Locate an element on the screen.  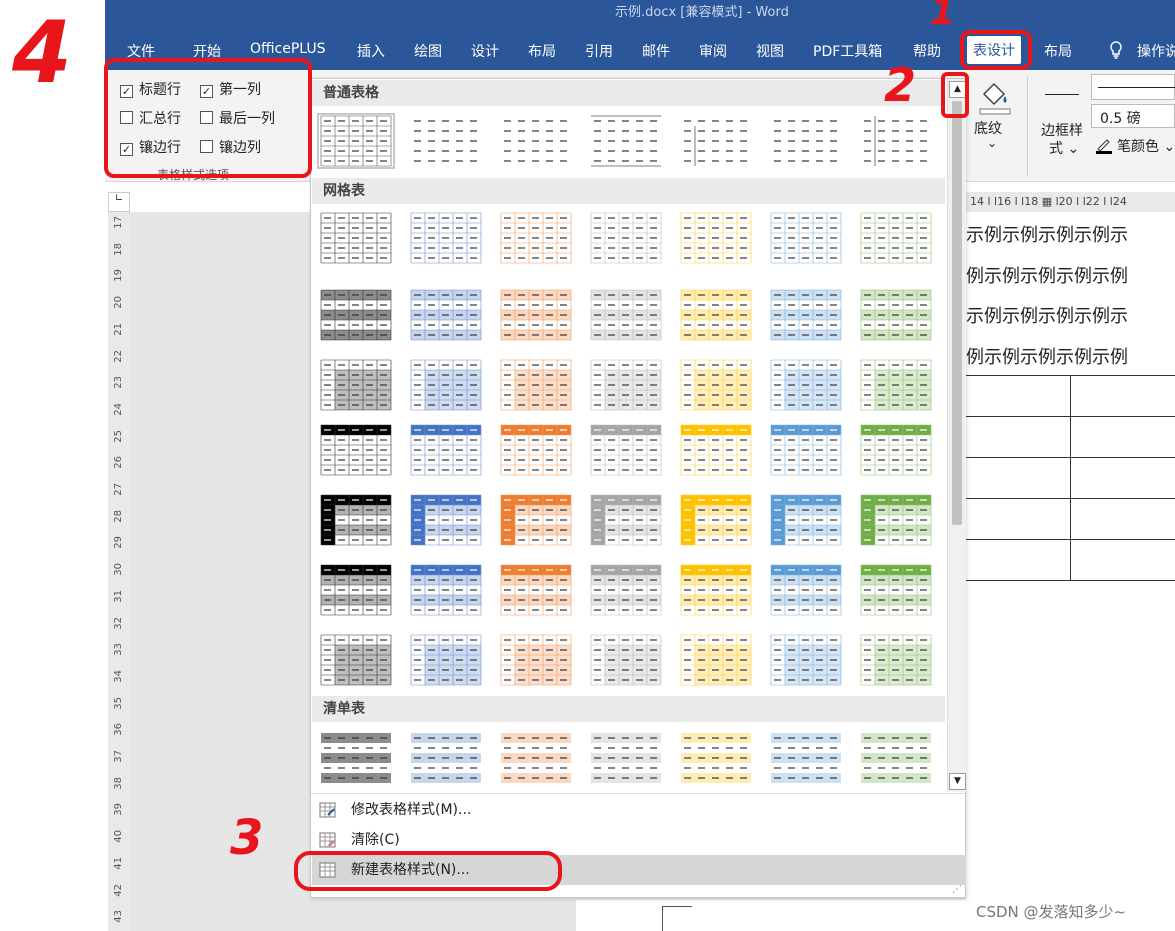
header-row-checkbox: ✓ is located at coordinates (126, 91).